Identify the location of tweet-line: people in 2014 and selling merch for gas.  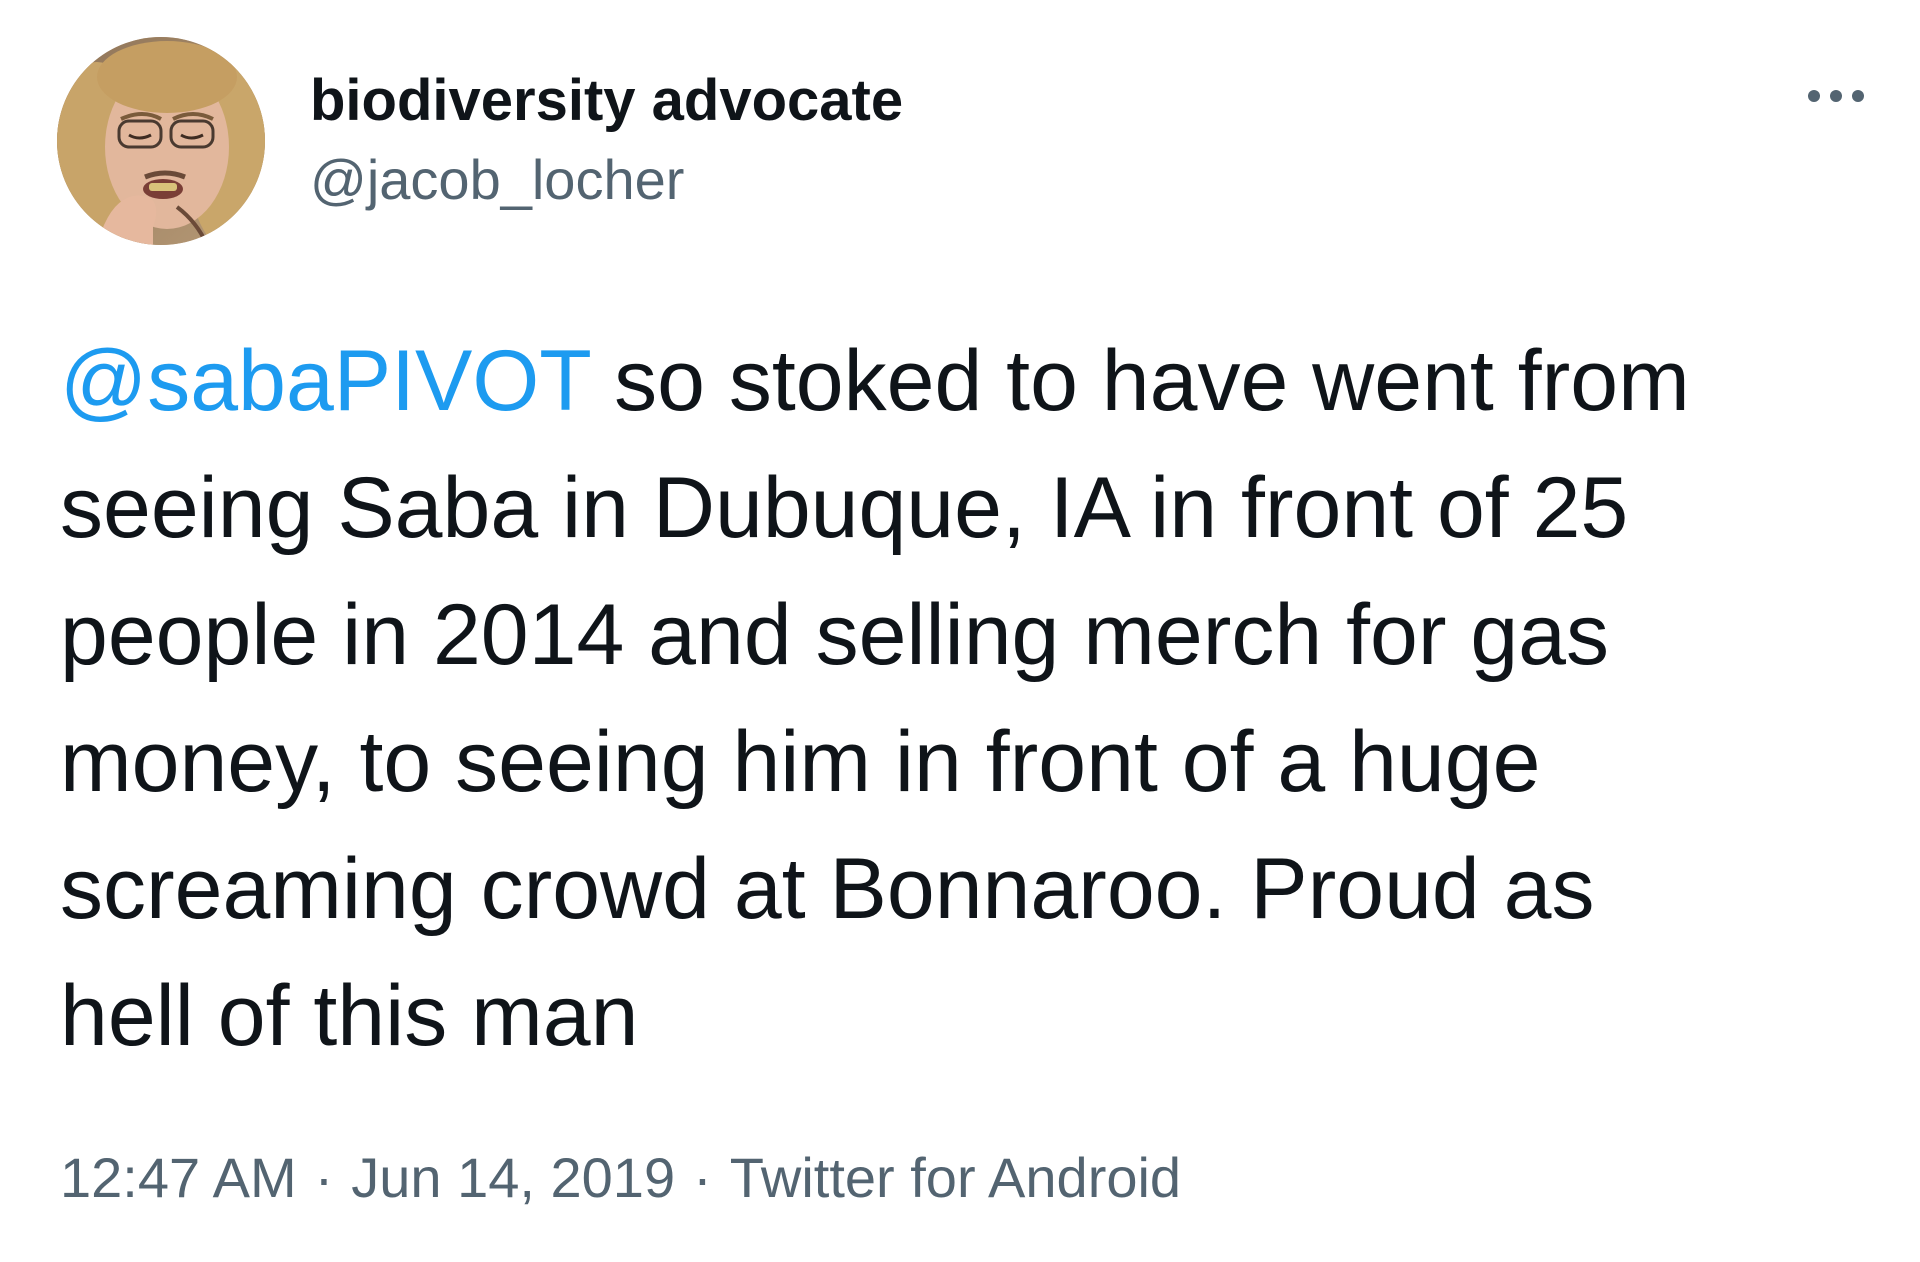
(835, 635).